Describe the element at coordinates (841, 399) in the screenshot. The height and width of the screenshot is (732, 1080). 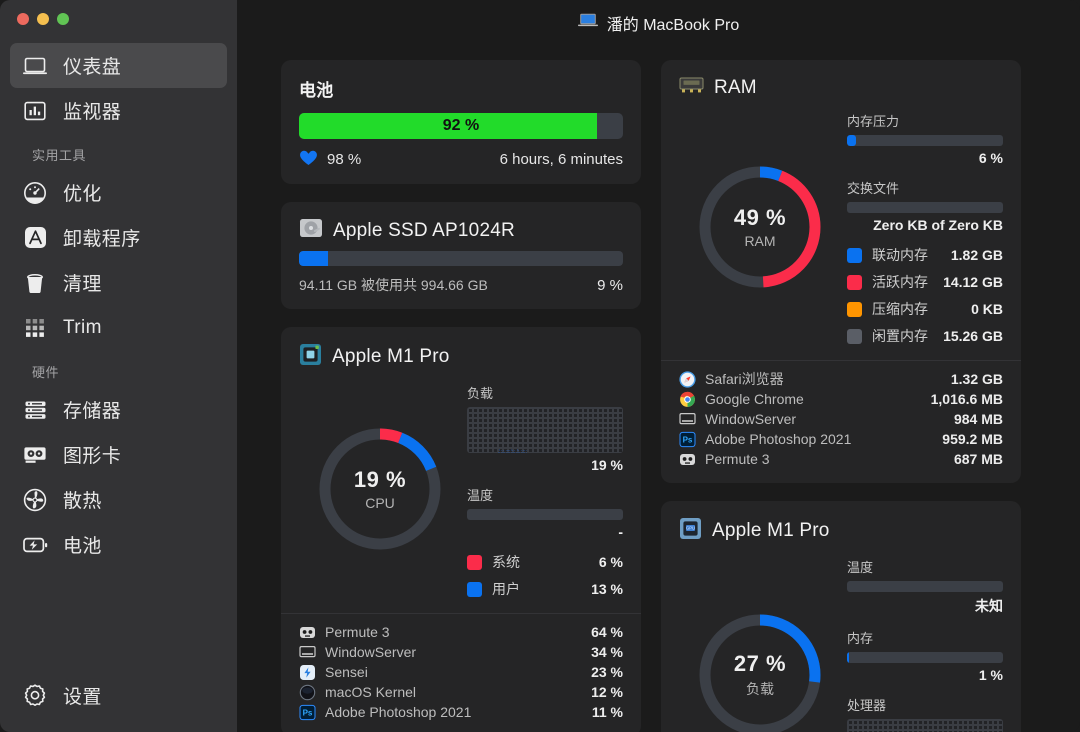
I see `list-item: Google Chrome 1,016.6 MB` at that location.